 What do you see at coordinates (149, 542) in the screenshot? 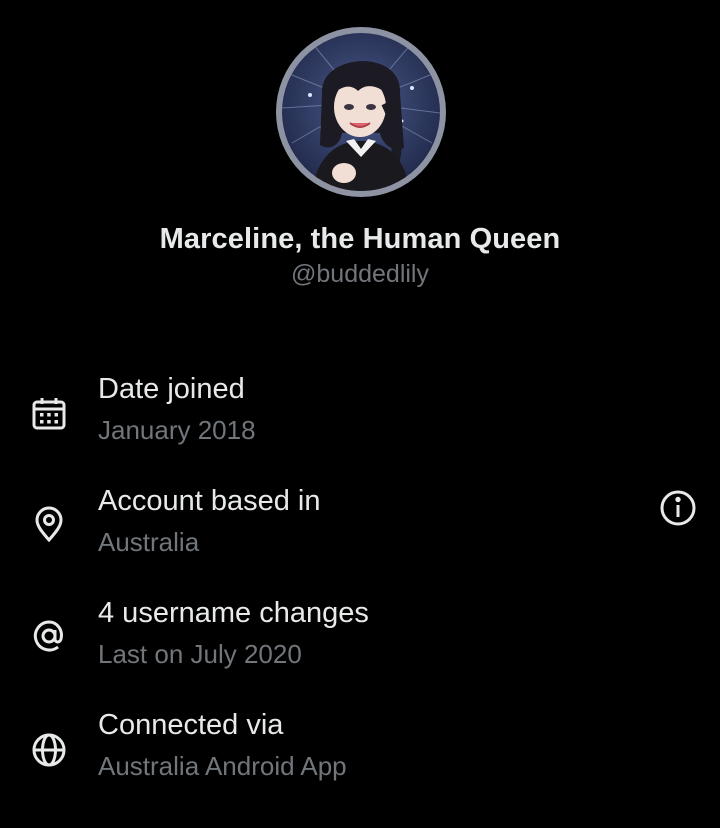
I see `account-based-in-value: Australia` at bounding box center [149, 542].